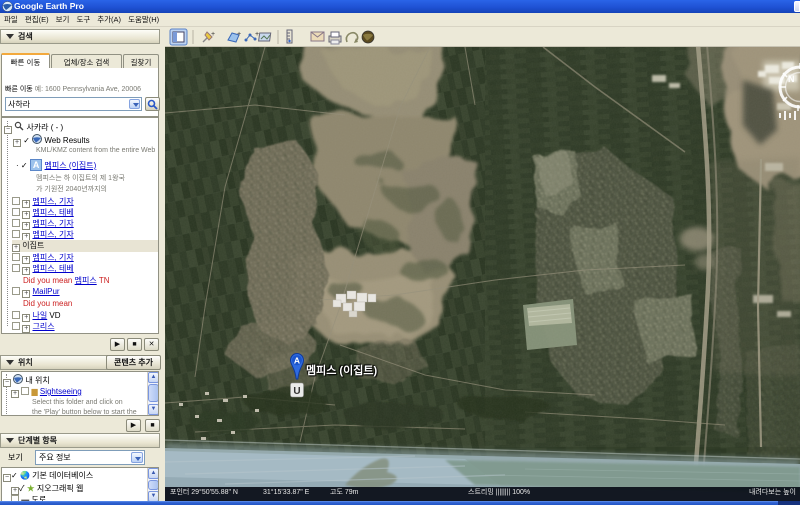 The image size is (800, 505). Describe the element at coordinates (296, 391) in the screenshot. I see `svg-text: U` at that location.